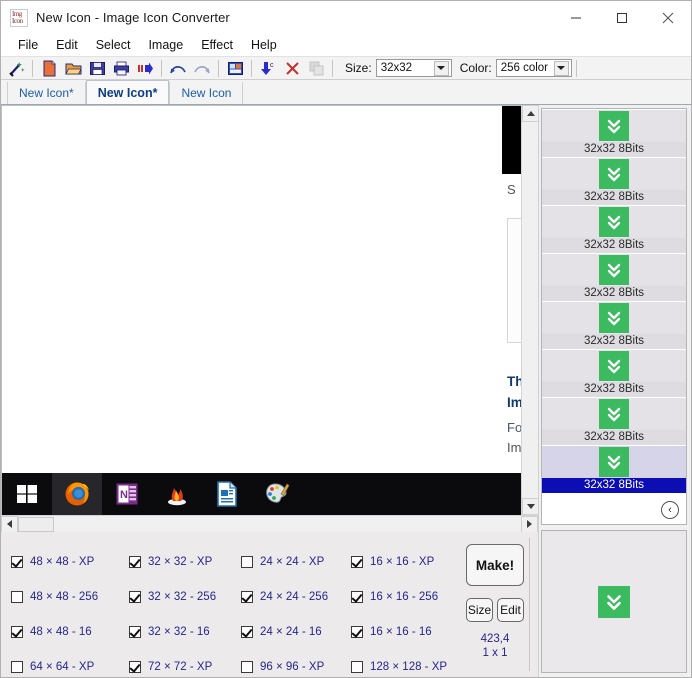 The image size is (692, 678). Describe the element at coordinates (206, 93) in the screenshot. I see `tab-new-icon-3: New Icon` at that location.